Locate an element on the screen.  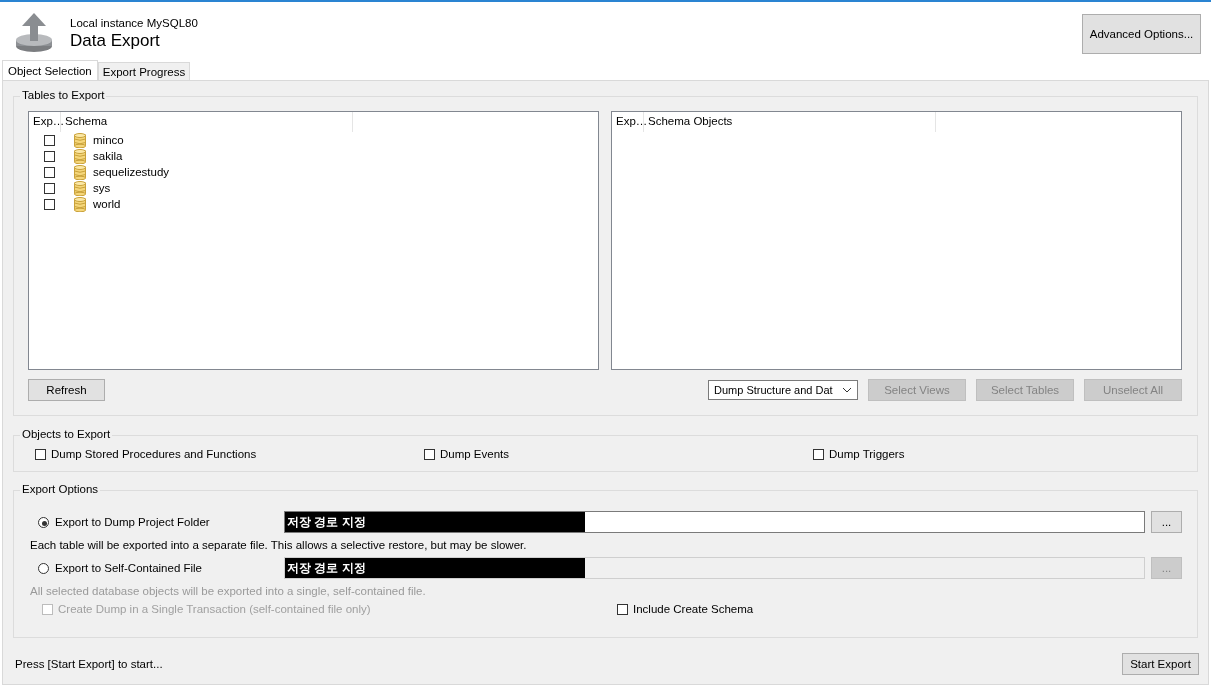
path-field: 저장 경로 지정 is located at coordinates (714, 522).